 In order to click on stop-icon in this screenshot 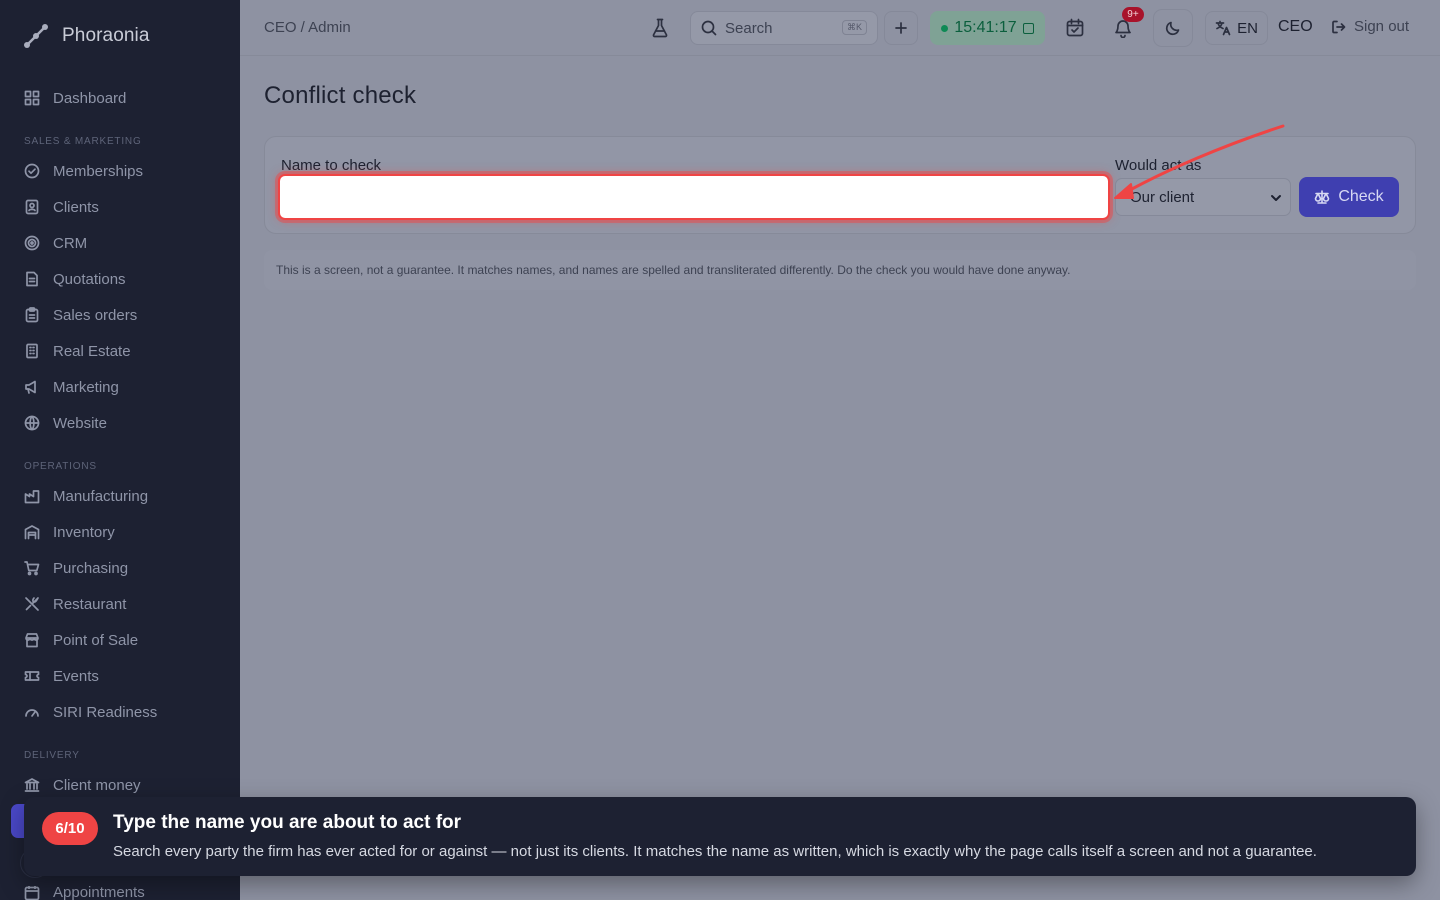, I will do `click(1028, 28)`.